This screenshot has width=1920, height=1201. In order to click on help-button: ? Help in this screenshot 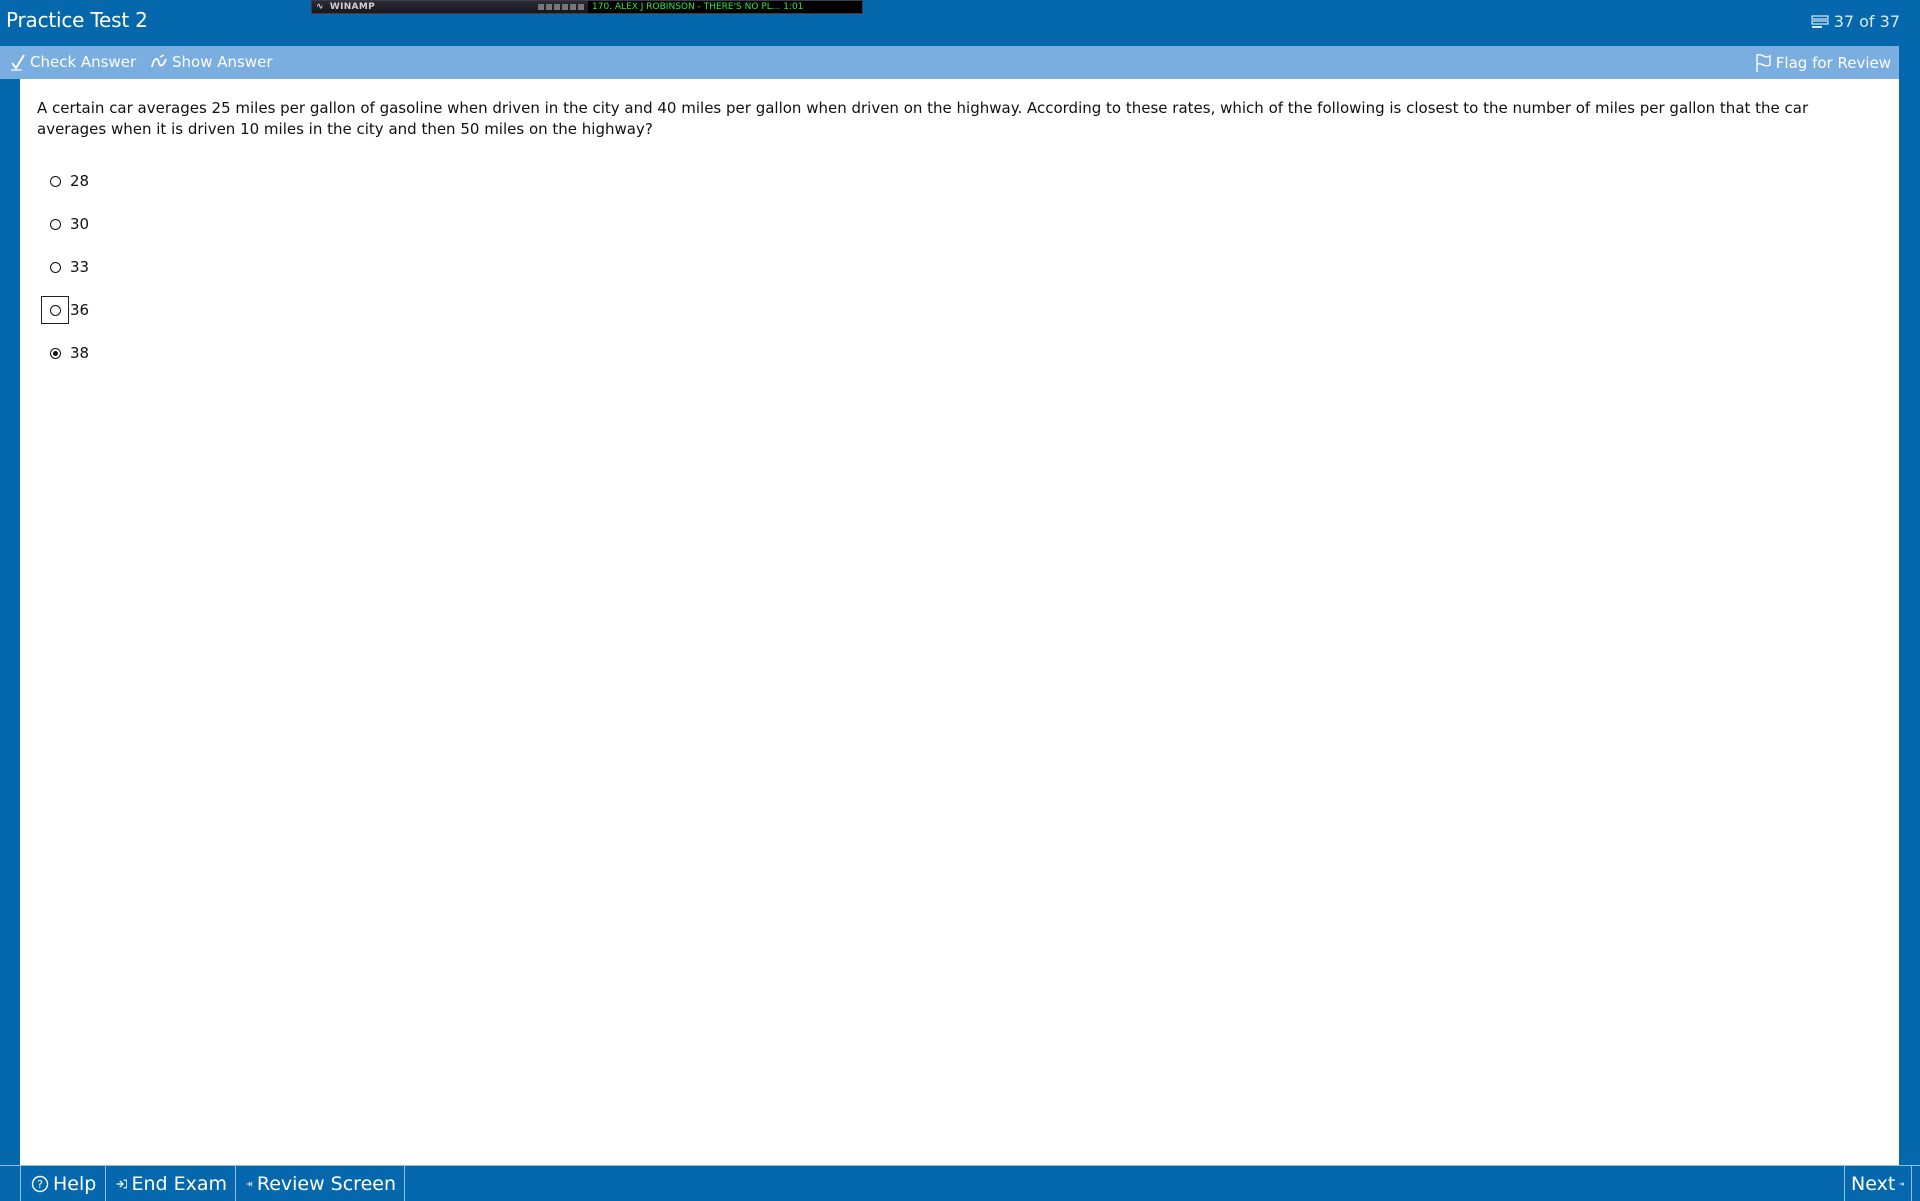, I will do `click(63, 1183)`.